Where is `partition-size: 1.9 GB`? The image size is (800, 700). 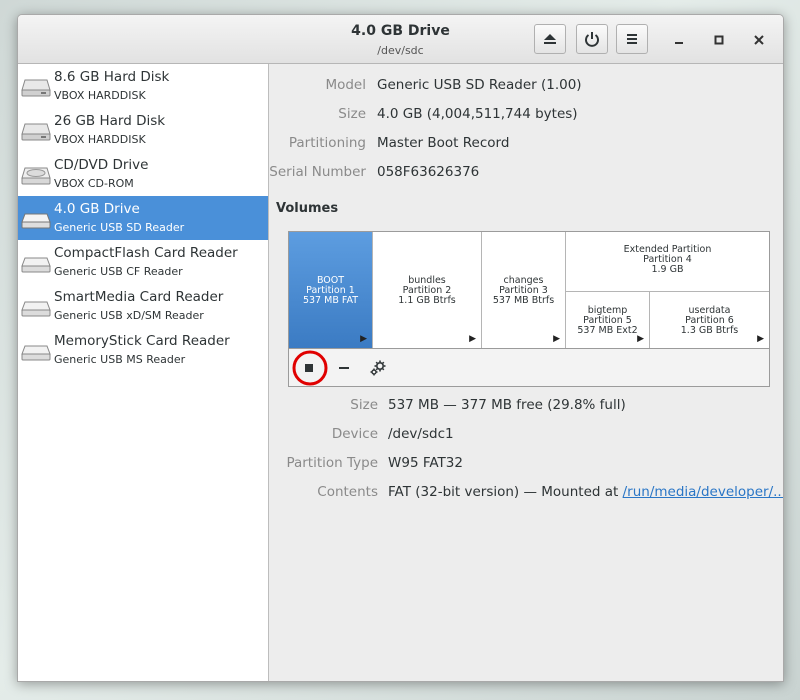
partition-size: 1.9 GB is located at coordinates (667, 269).